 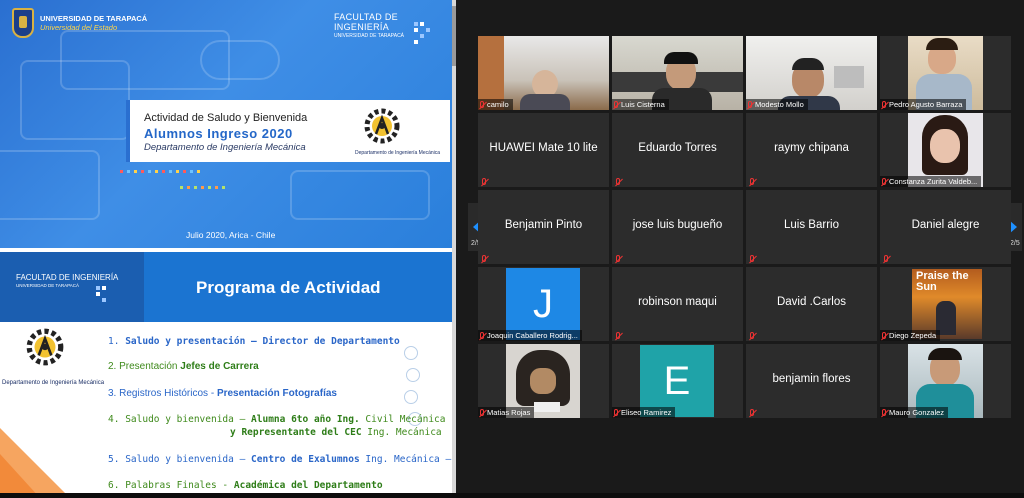 What do you see at coordinates (288, 287) in the screenshot?
I see `program-title: Programa de Actividad` at bounding box center [288, 287].